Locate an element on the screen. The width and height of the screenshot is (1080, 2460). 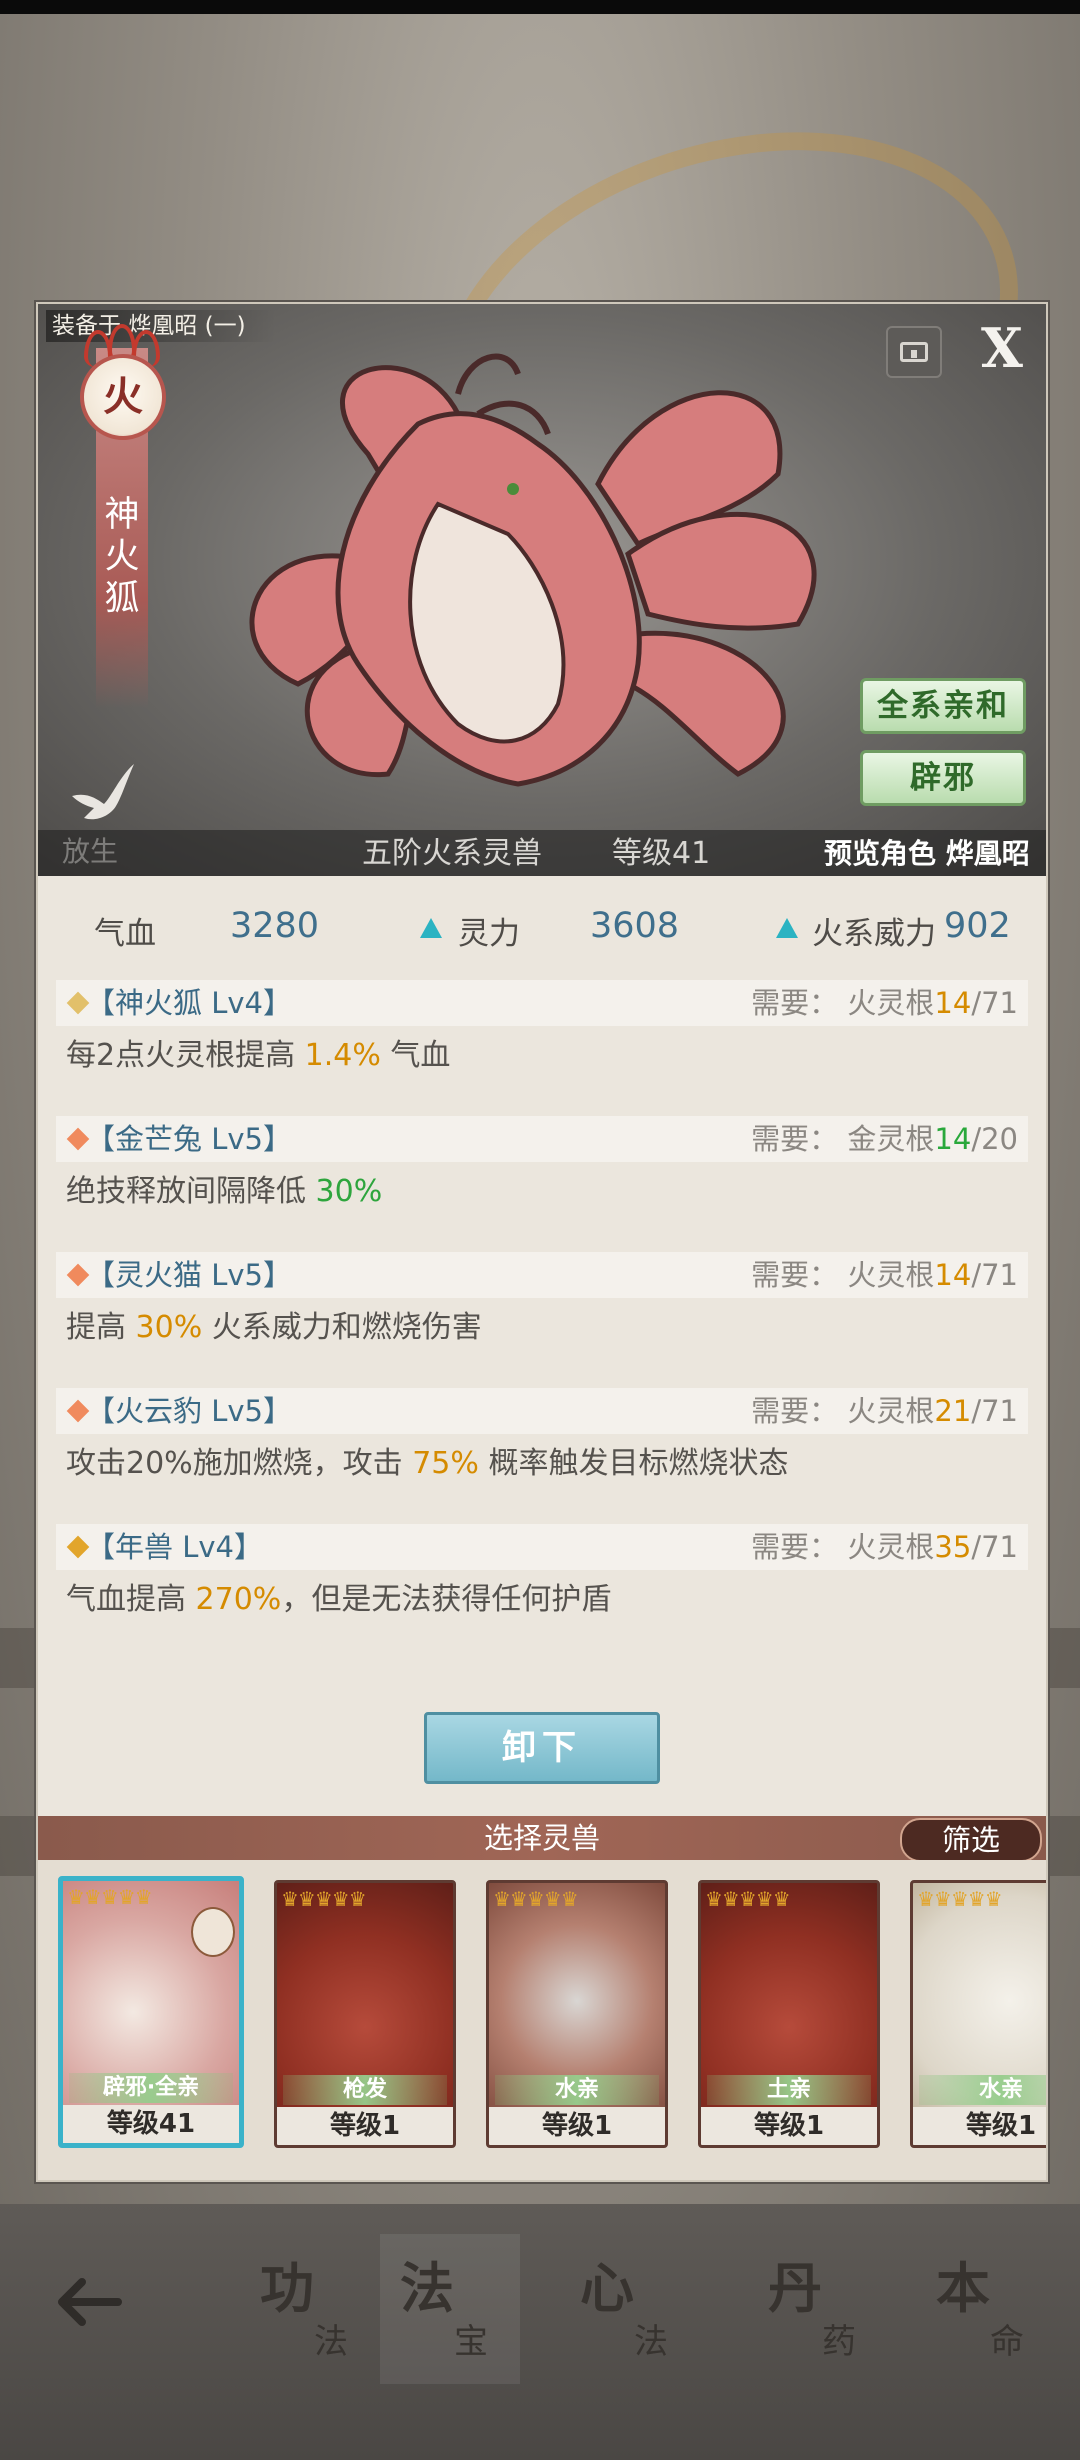
nav-tab-main: 功 is located at coordinates (287, 2288).